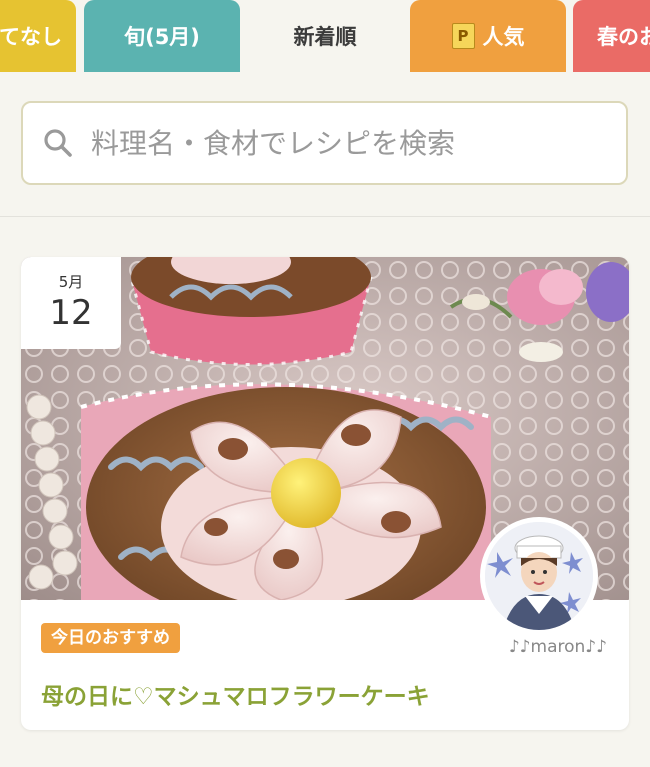 The width and height of the screenshot is (650, 767). I want to click on search-box, so click(324, 143).